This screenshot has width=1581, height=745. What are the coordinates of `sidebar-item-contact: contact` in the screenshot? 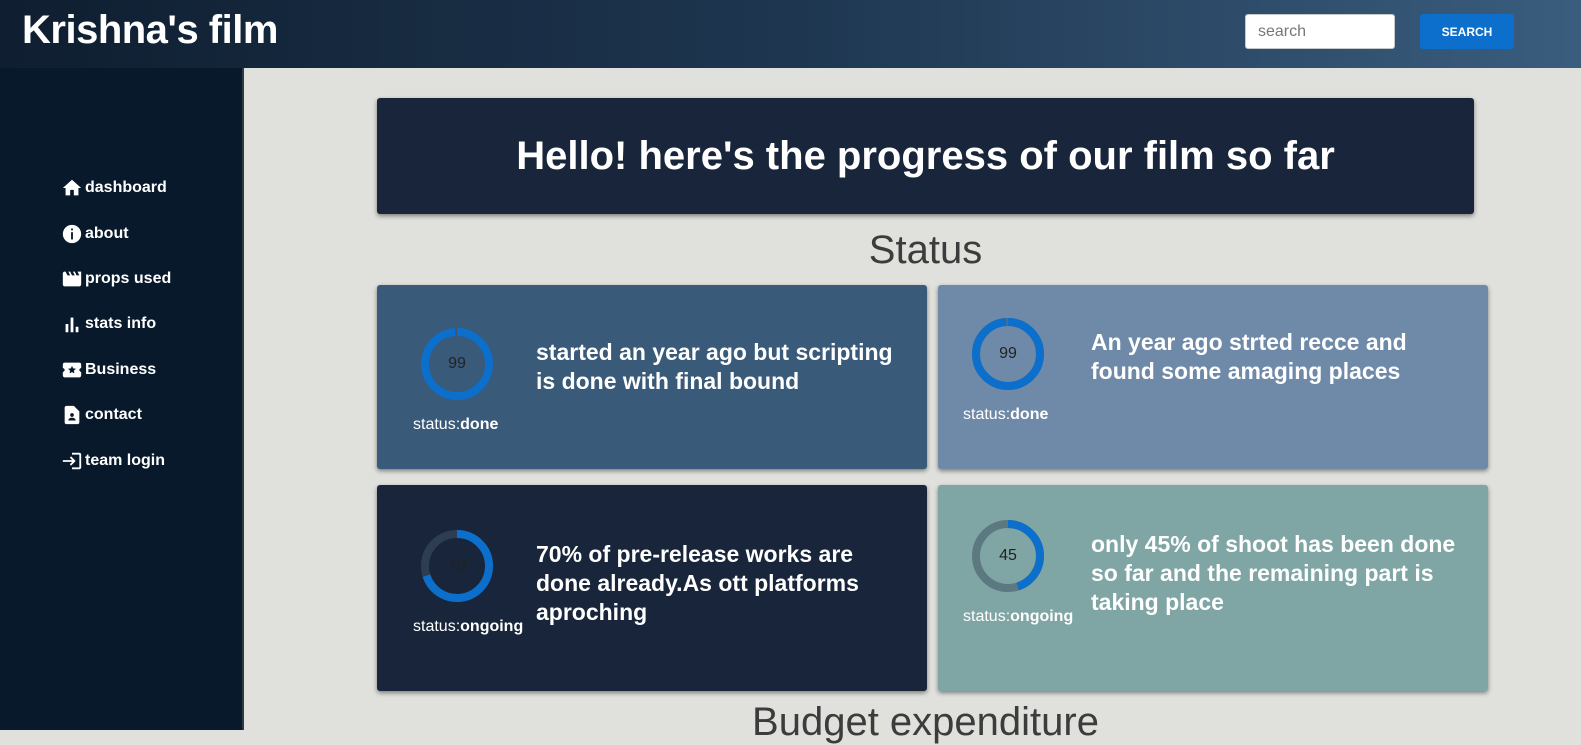 It's located at (101, 415).